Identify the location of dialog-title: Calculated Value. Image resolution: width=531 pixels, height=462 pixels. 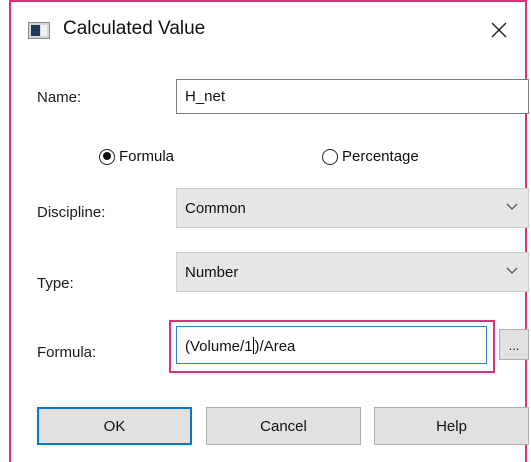
(134, 28).